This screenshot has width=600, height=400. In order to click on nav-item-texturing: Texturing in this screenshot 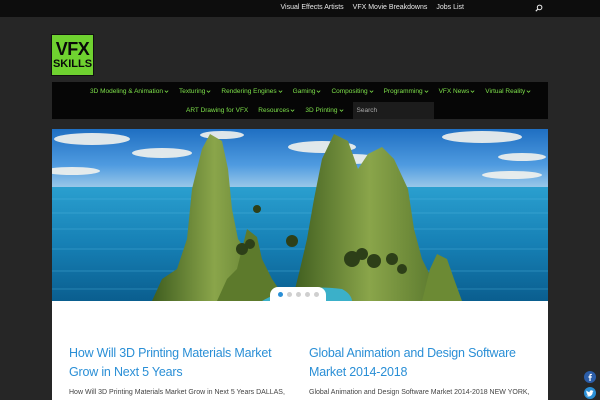, I will do `click(195, 91)`.